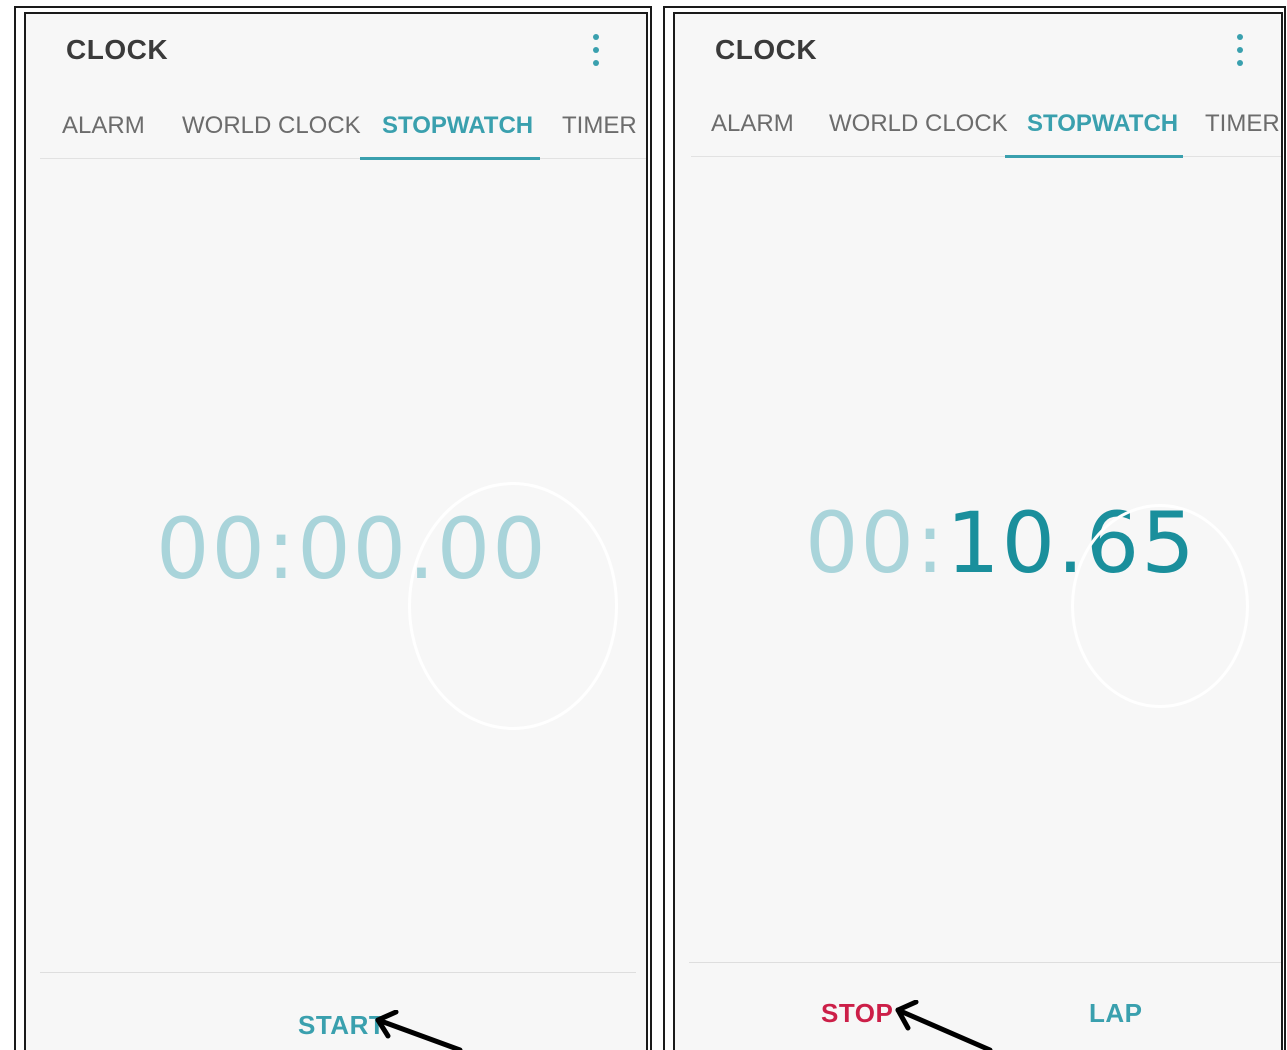 Image resolution: width=1287 pixels, height=1050 pixels. I want to click on stopwatch-display-dim: 00:, so click(876, 543).